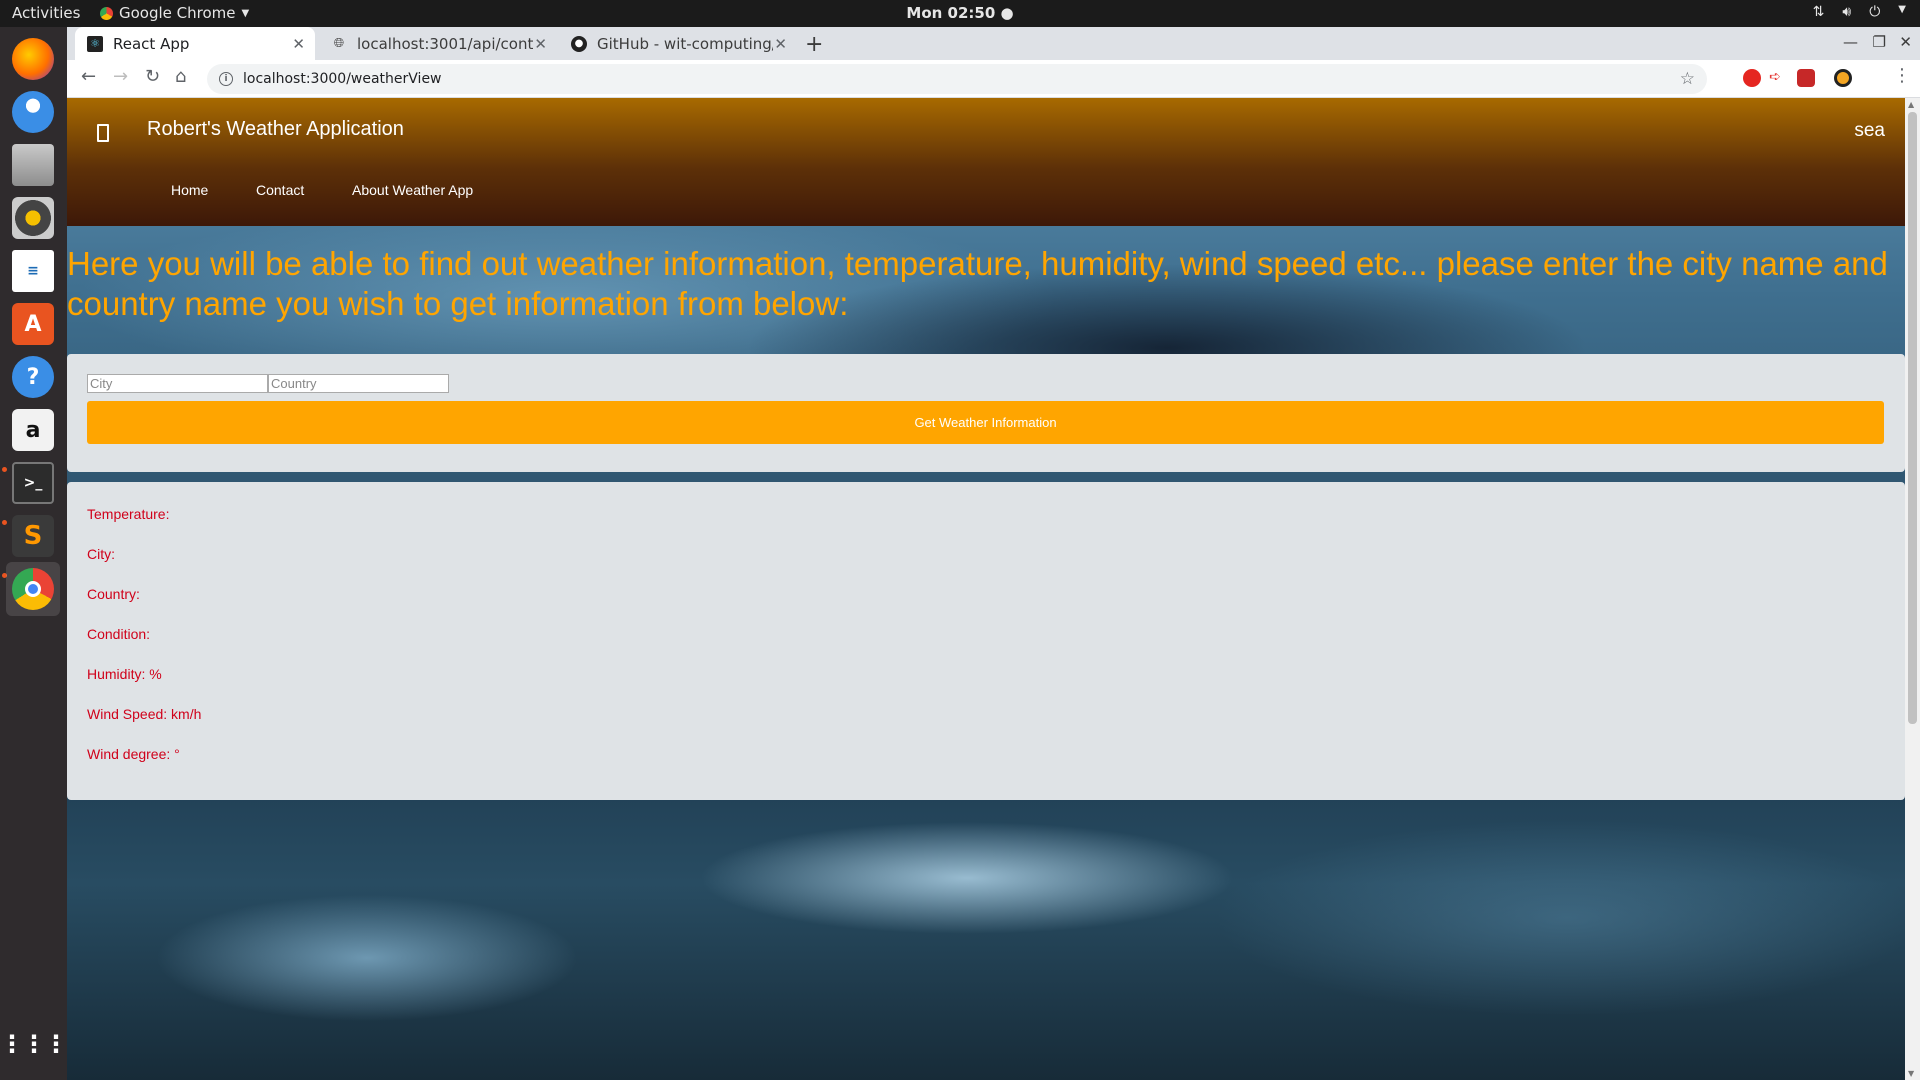 The width and height of the screenshot is (1920, 1080). I want to click on grid-icon: ⋮⋮⋮, so click(34, 1044).